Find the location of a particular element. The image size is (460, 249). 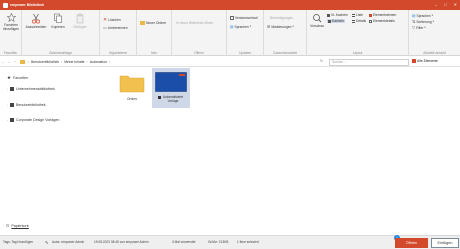

insert-button: Einfügen is located at coordinates (445, 243).